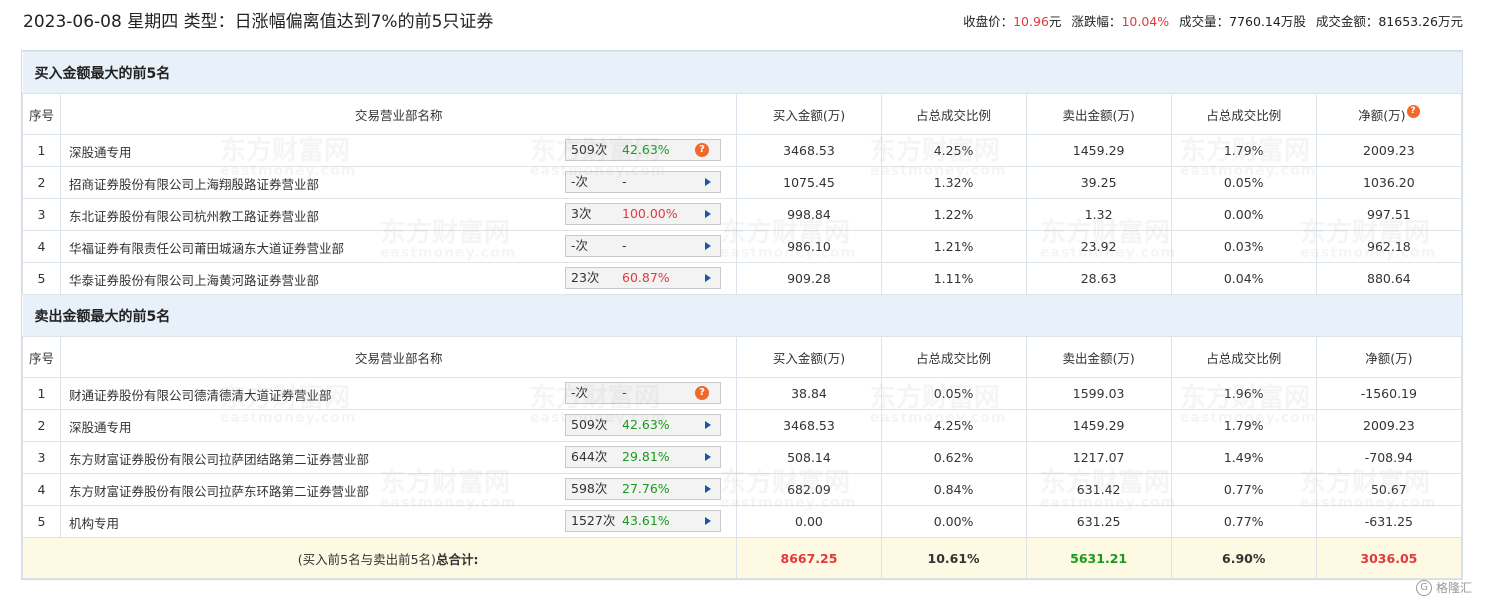  What do you see at coordinates (194, 215) in the screenshot?
I see `branch-name: 东北证券股份有限公司杭州教工路证券营业部` at bounding box center [194, 215].